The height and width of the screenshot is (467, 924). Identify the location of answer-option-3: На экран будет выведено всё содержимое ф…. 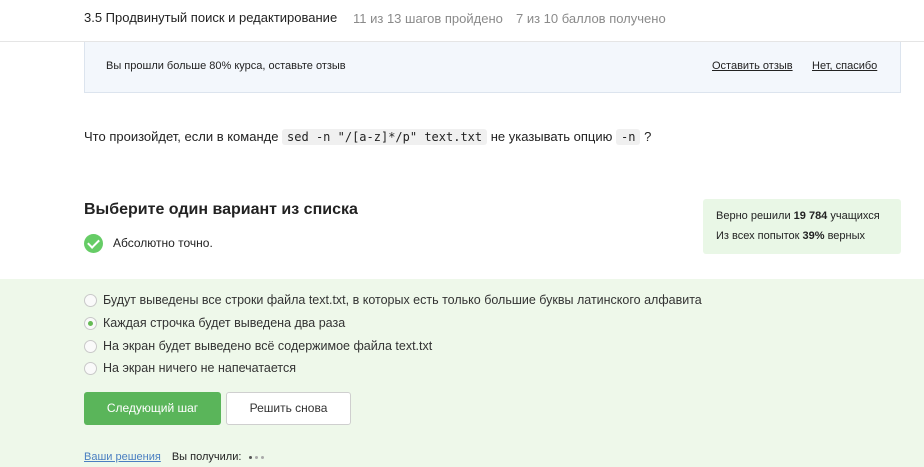
(258, 346).